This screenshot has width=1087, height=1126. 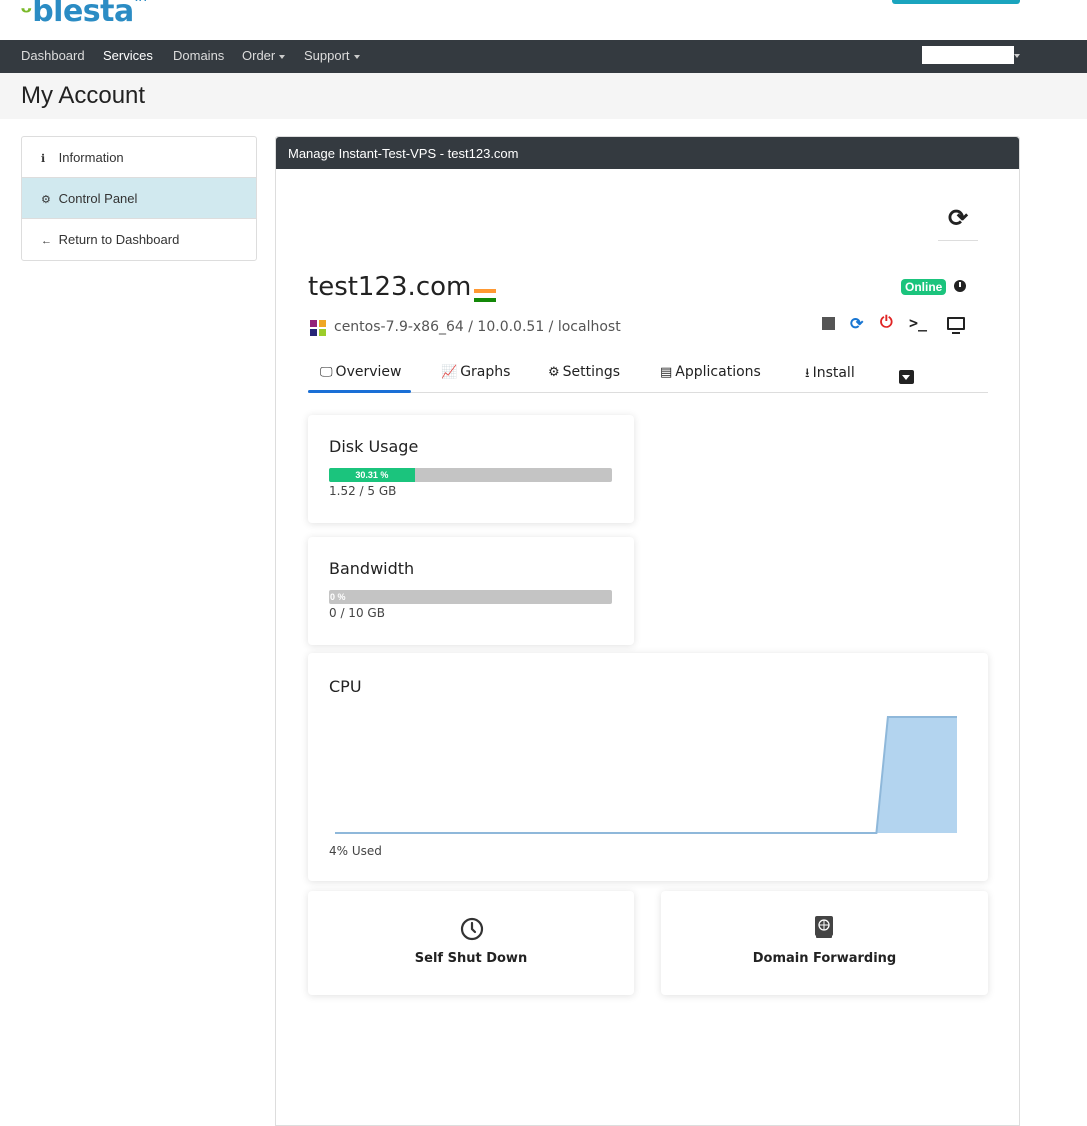 I want to click on card-title: CPU, so click(x=345, y=686).